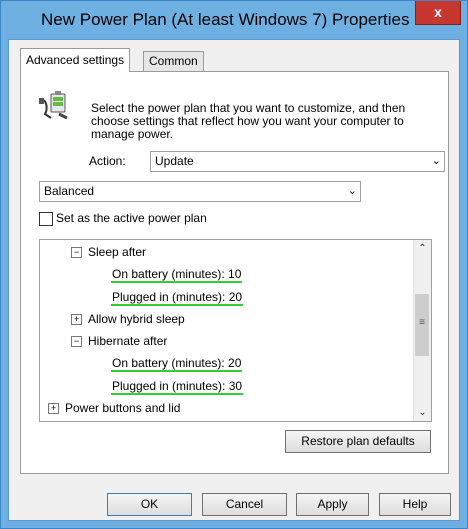  Describe the element at coordinates (123, 408) in the screenshot. I see `tree-item-label: Power buttons and lid` at that location.